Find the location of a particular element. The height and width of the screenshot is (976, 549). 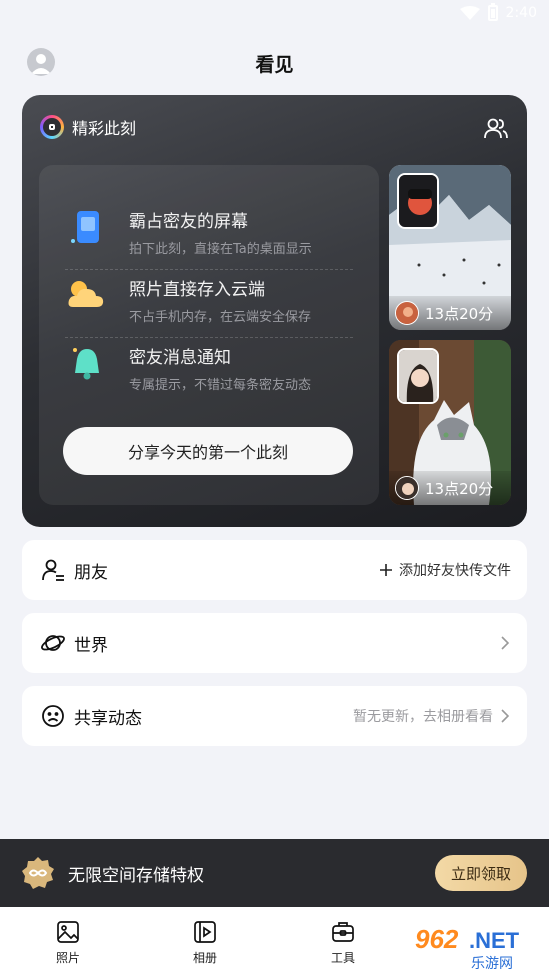

feature-item: 密友消息通知 专属提示，不错过每条密友动态 is located at coordinates (209, 369).